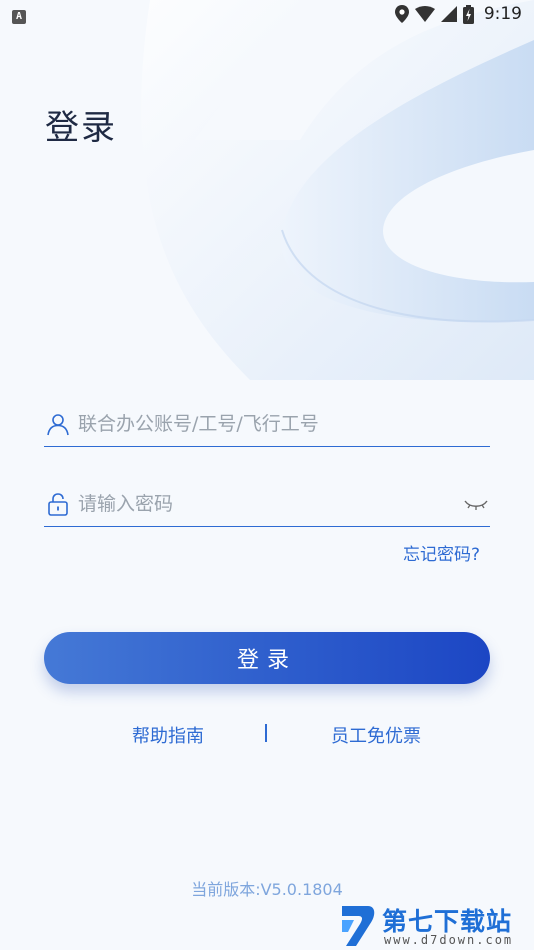 The height and width of the screenshot is (950, 534). I want to click on location-icon, so click(401, 14).